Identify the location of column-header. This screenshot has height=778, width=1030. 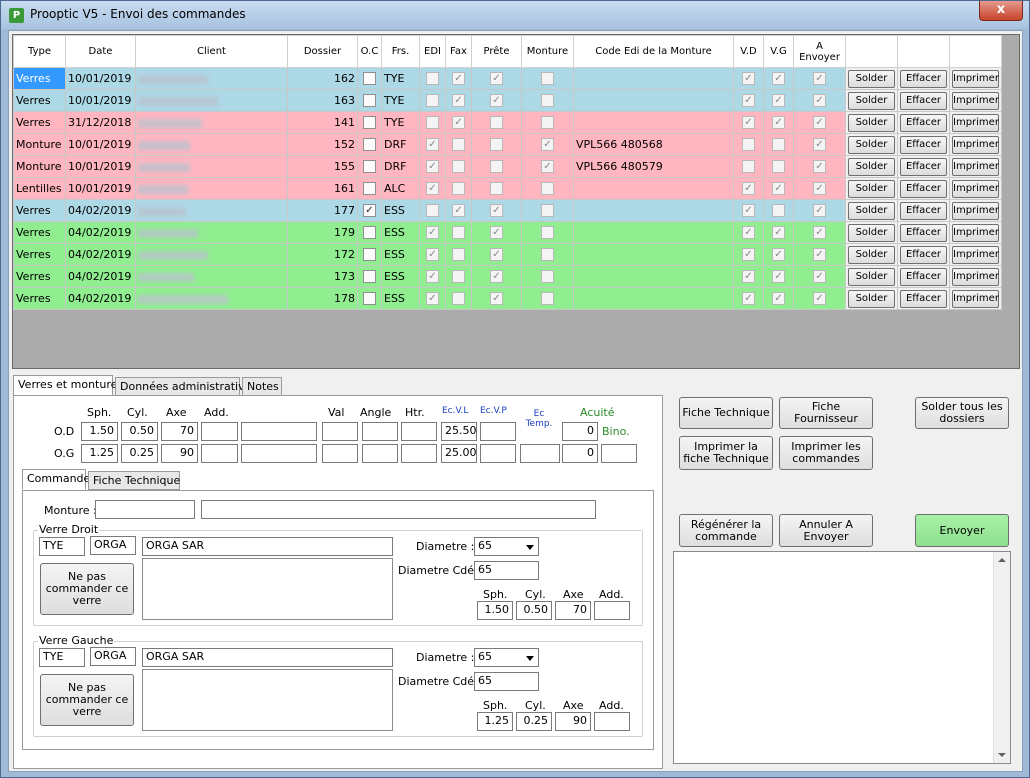
(923, 51).